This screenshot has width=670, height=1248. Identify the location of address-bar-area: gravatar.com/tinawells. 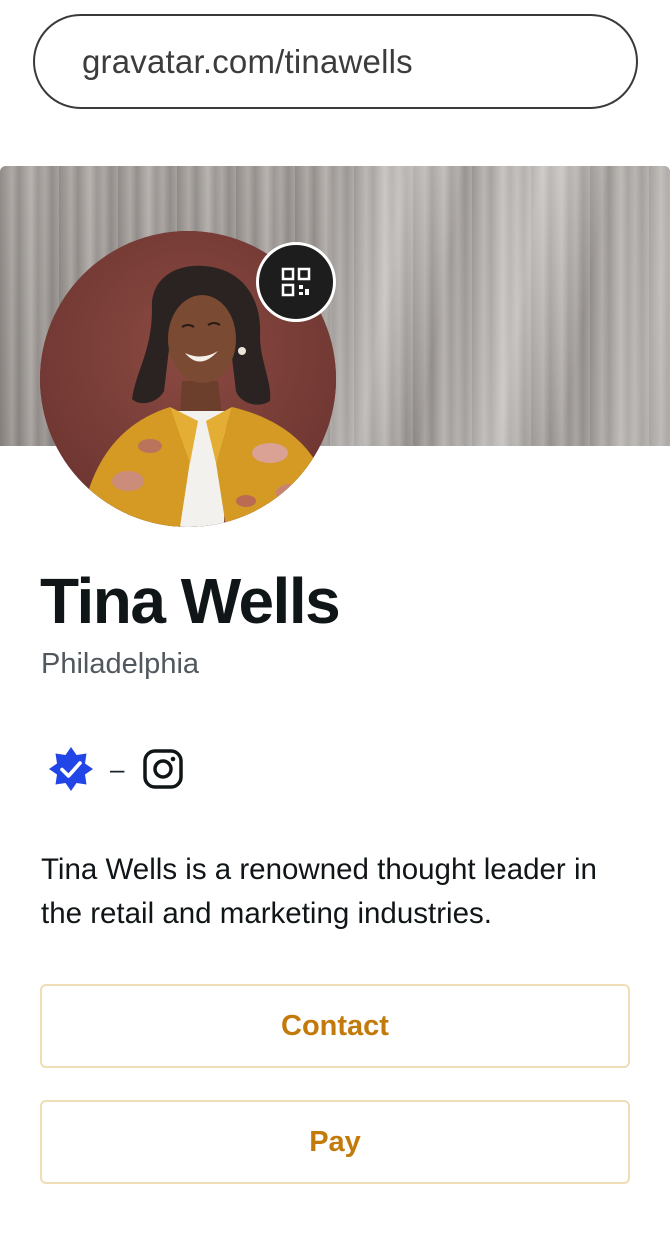
(335, 63).